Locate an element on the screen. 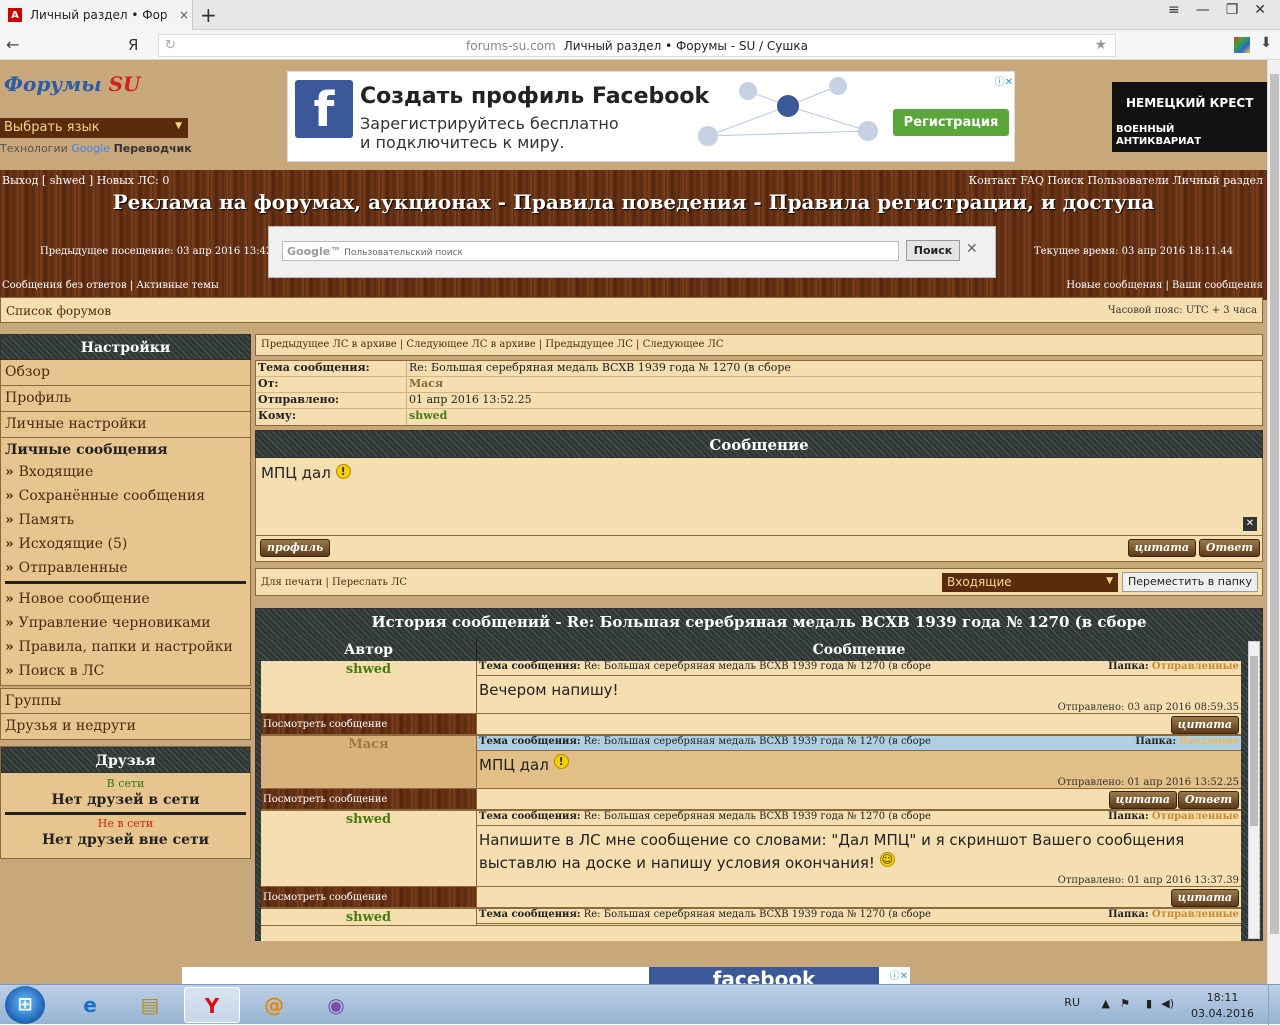 This screenshot has width=1280, height=1025. close-icon: ✕ is located at coordinates (1250, 524).